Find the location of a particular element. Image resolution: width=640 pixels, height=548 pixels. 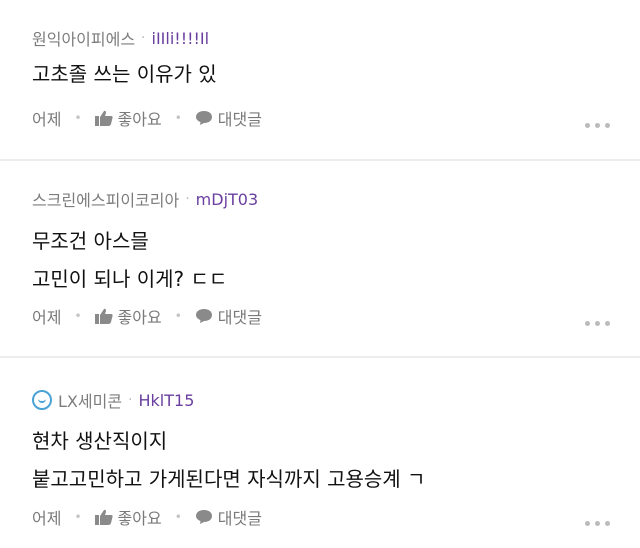

company-name: LX세미콘 is located at coordinates (90, 400).